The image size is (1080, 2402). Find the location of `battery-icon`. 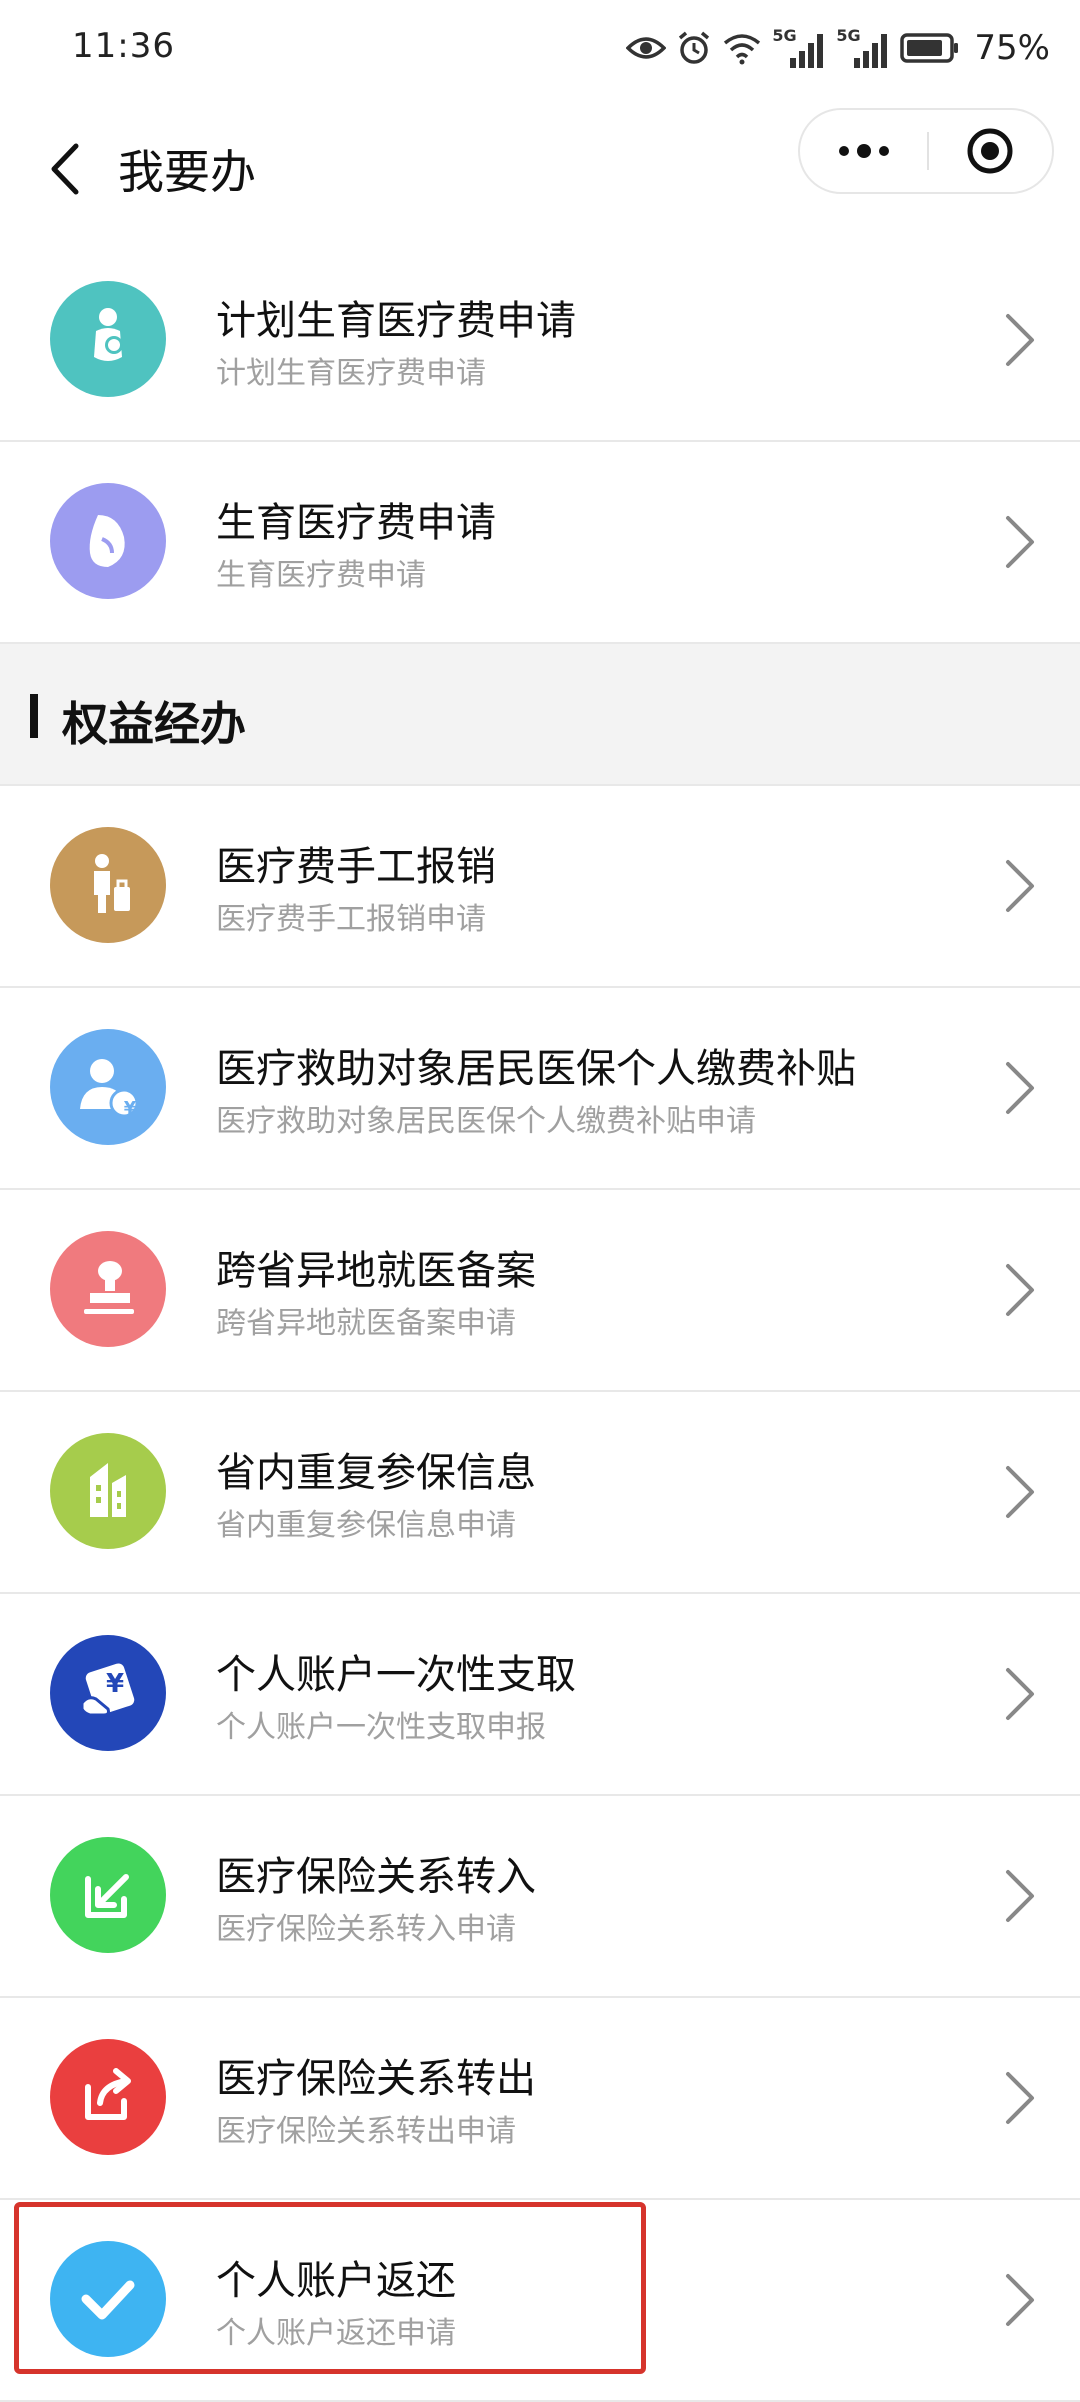

battery-icon is located at coordinates (929, 48).